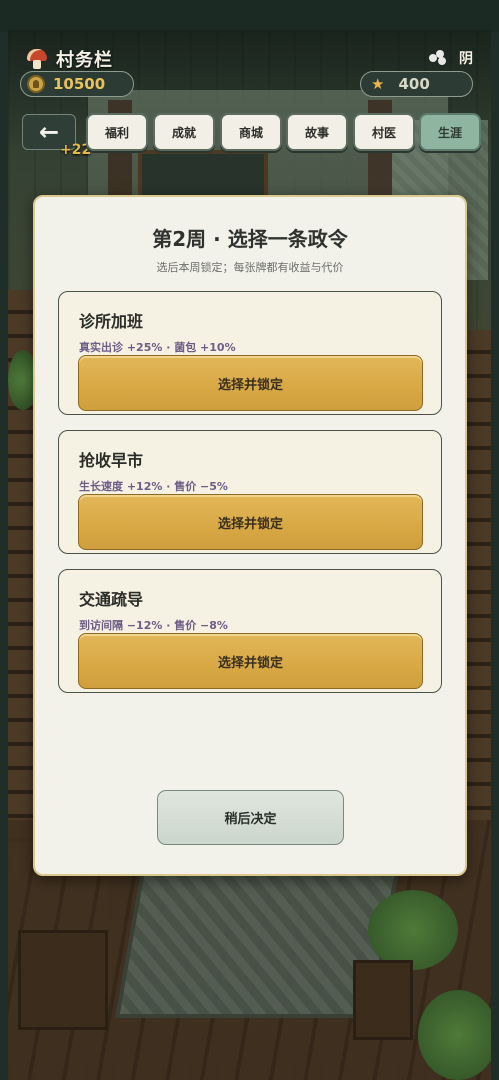 This screenshot has width=499, height=1080. I want to click on policy-card-name: 抢收早市, so click(111, 460).